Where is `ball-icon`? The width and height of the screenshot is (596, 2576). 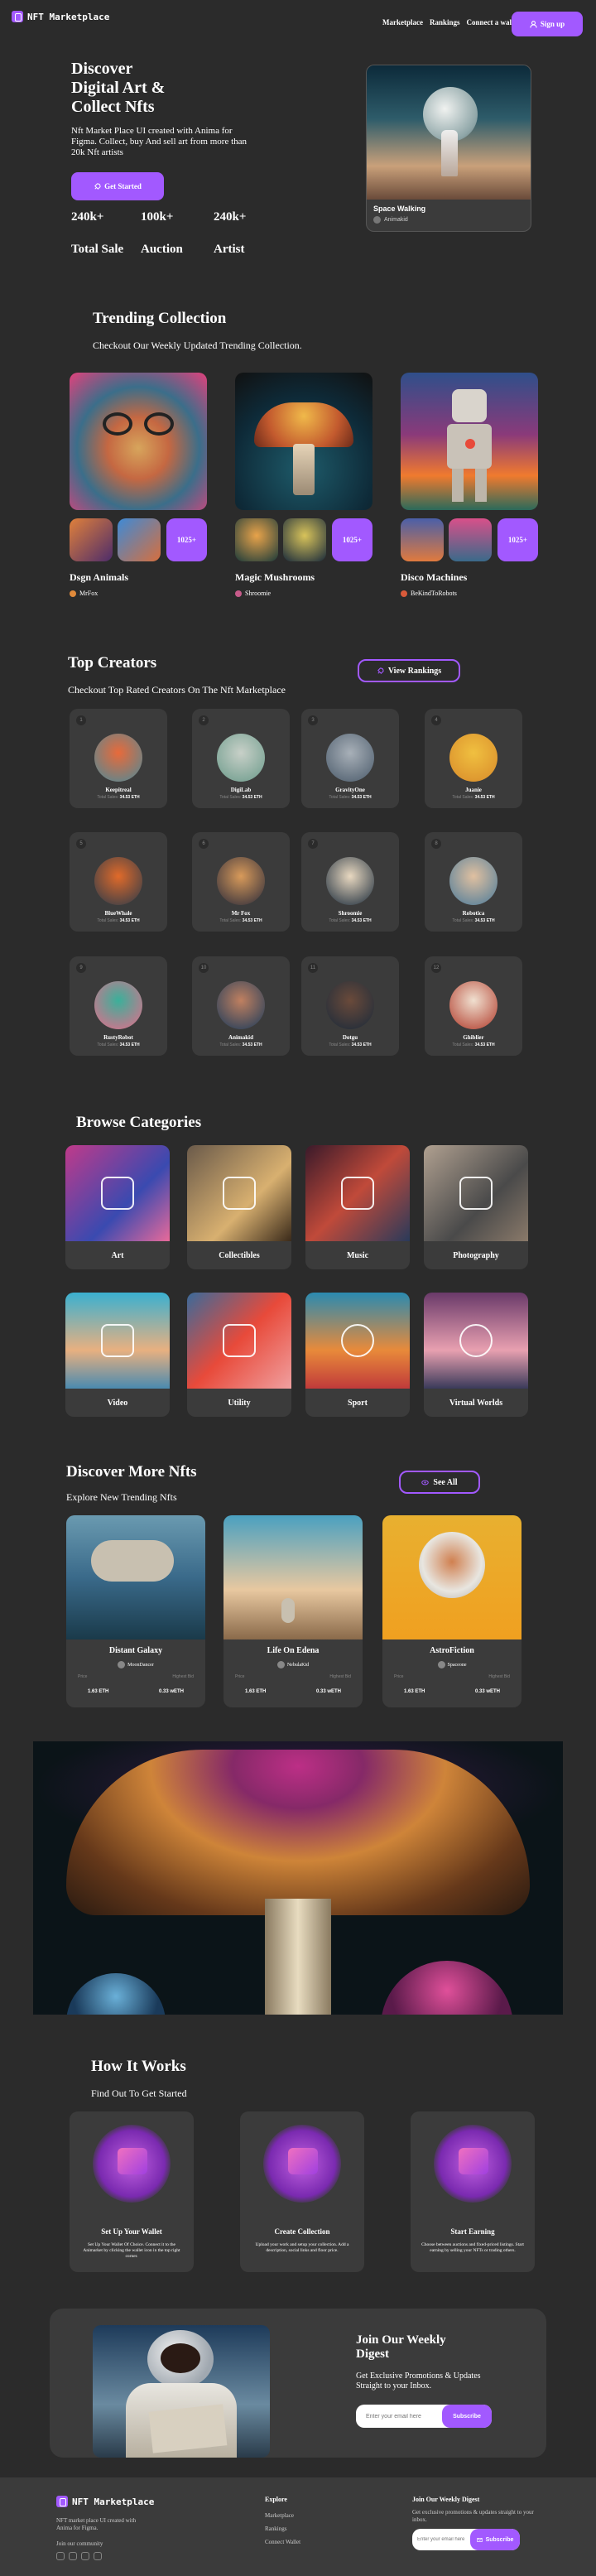
ball-icon is located at coordinates (357, 1340).